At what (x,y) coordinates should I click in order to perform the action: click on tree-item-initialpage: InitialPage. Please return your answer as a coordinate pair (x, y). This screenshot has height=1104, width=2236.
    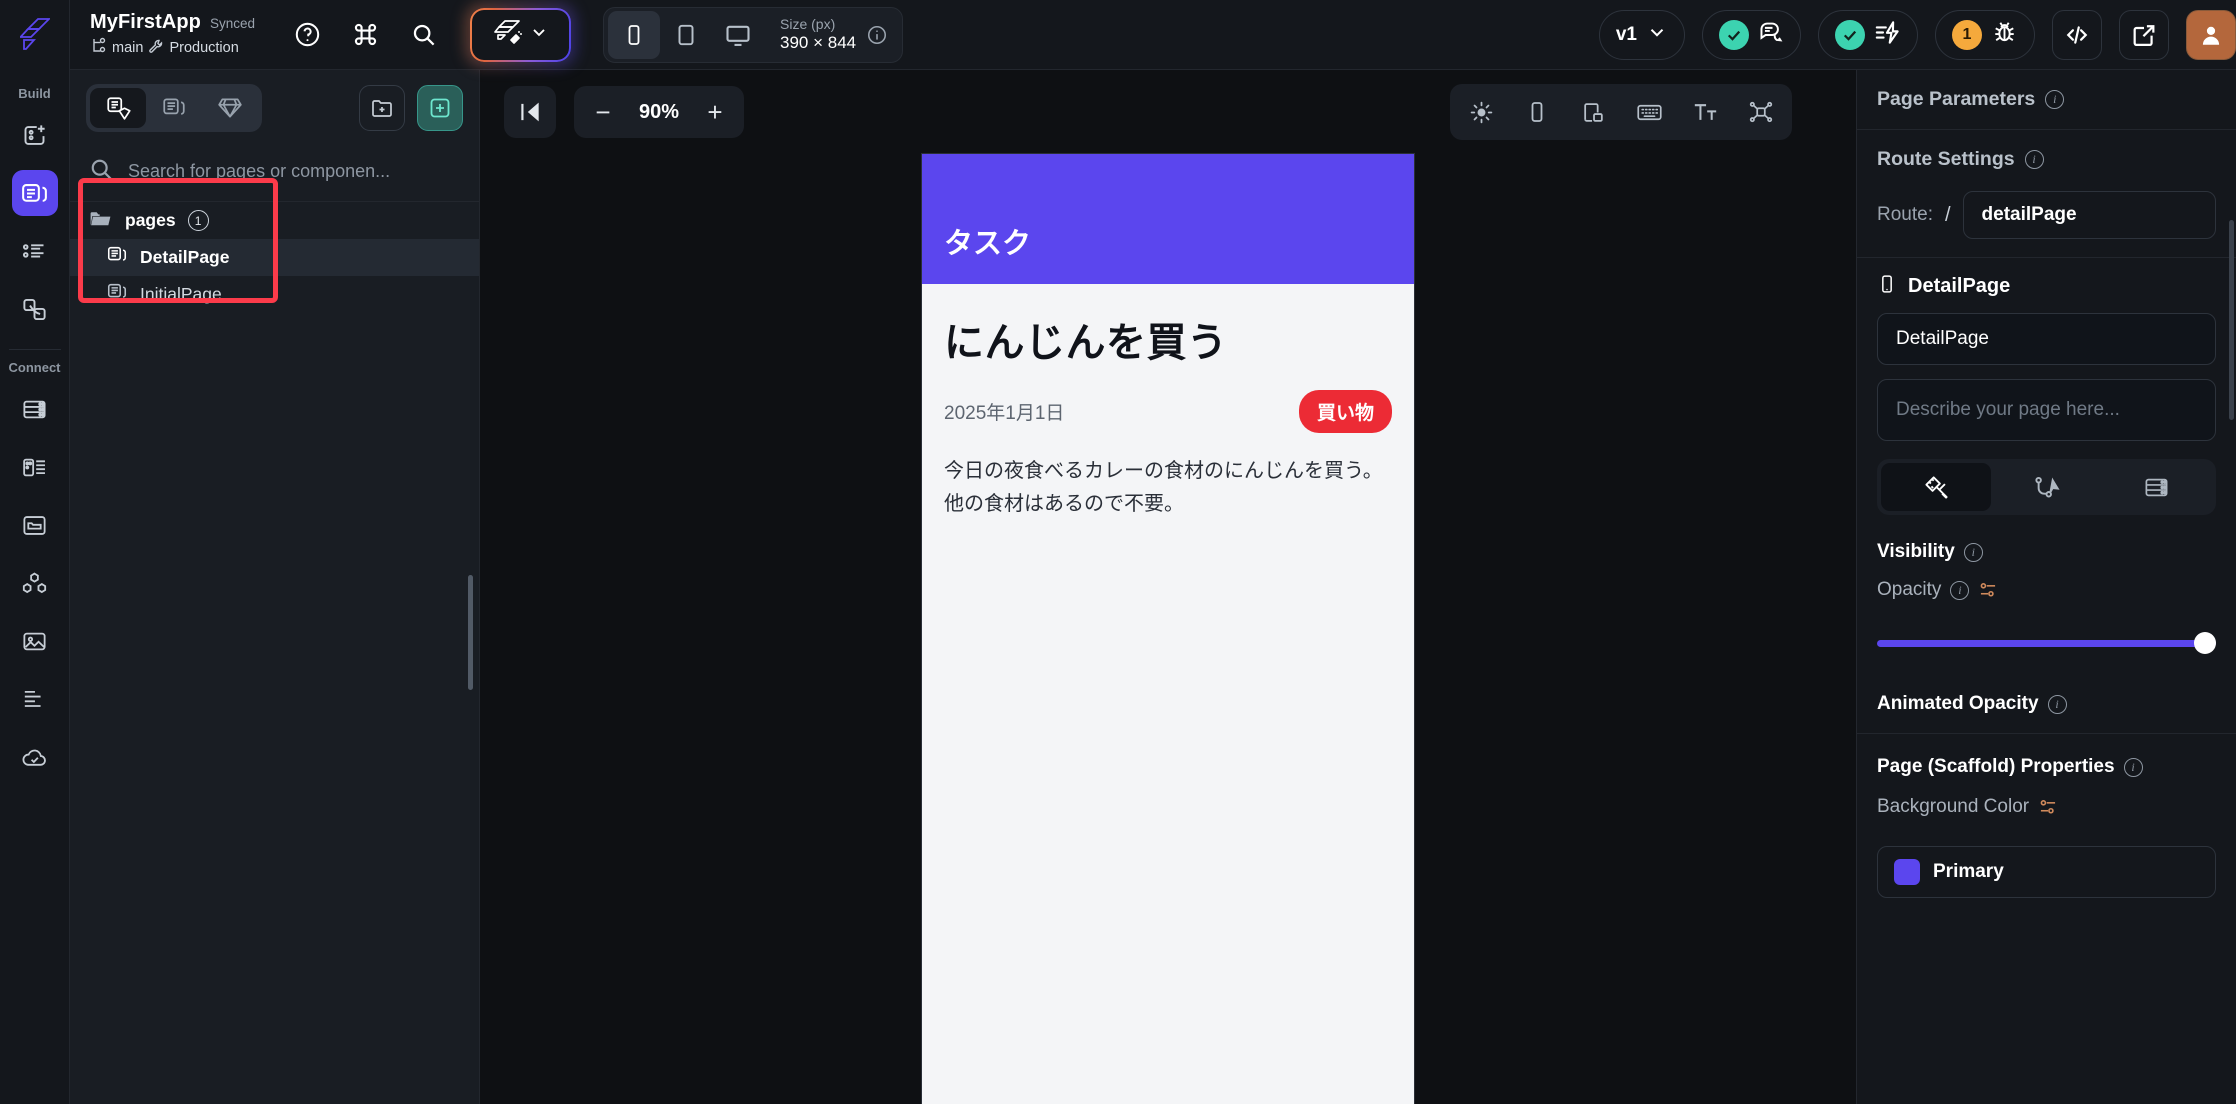
    Looking at the image, I should click on (274, 294).